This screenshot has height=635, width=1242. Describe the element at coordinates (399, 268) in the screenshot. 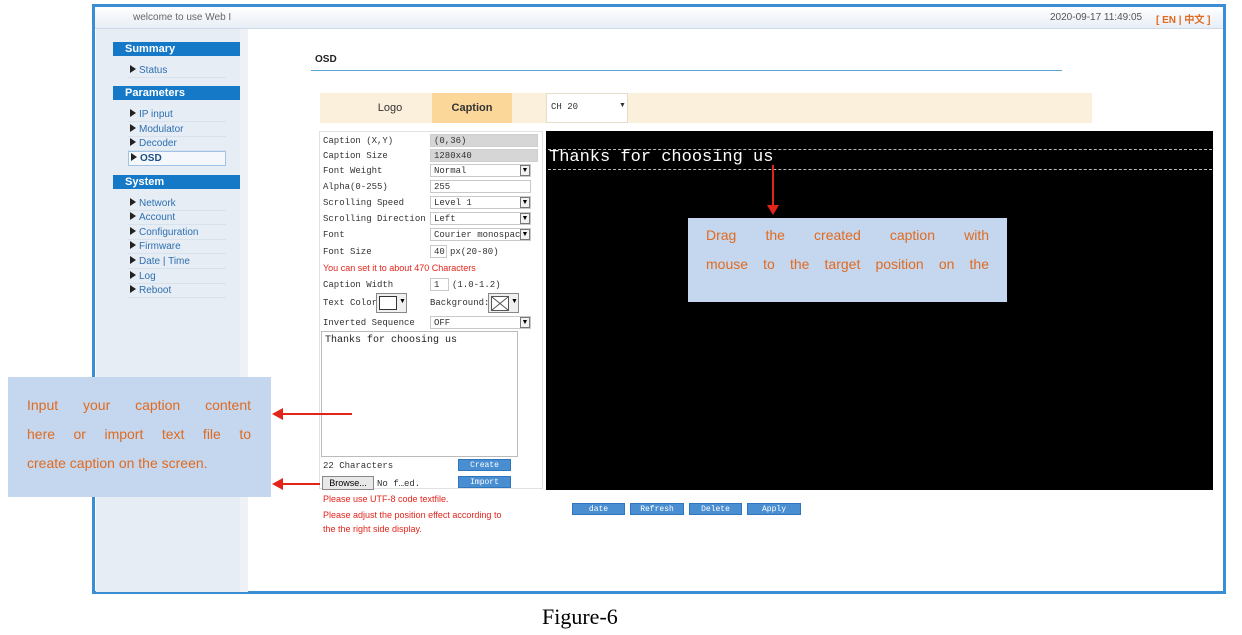

I see `character-limit-note: You can set it to about 470 Characters` at that location.